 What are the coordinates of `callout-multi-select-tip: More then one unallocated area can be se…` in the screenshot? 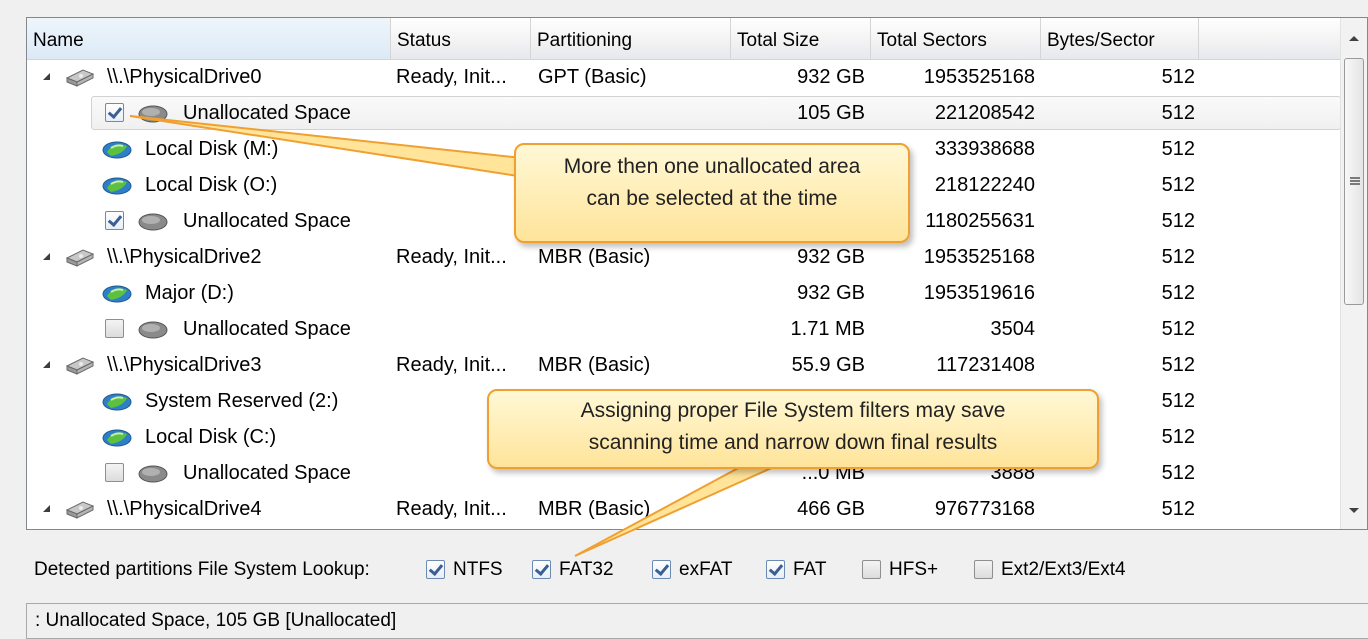 It's located at (712, 193).